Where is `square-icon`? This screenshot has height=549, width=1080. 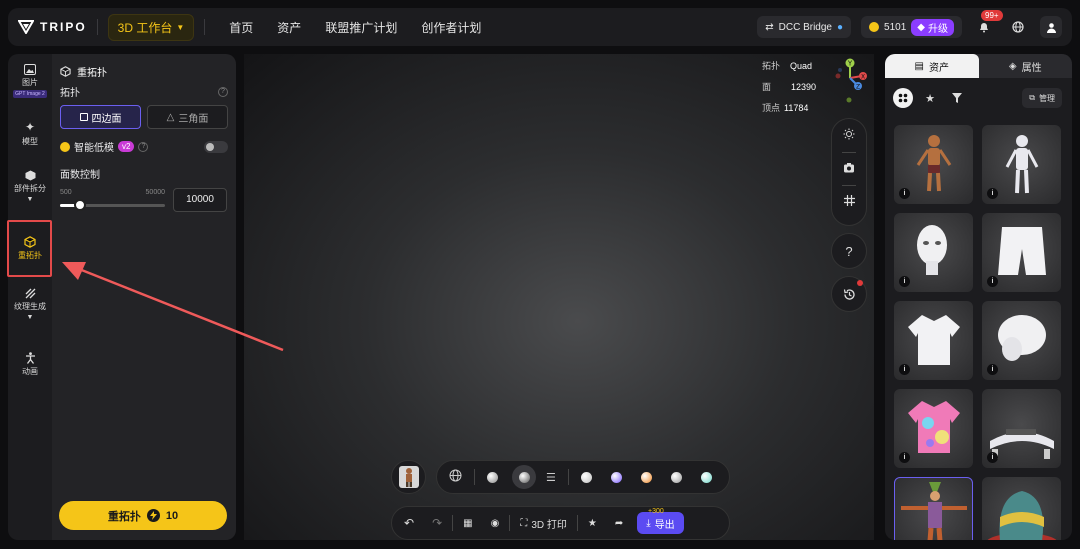
square-icon is located at coordinates (83, 117).